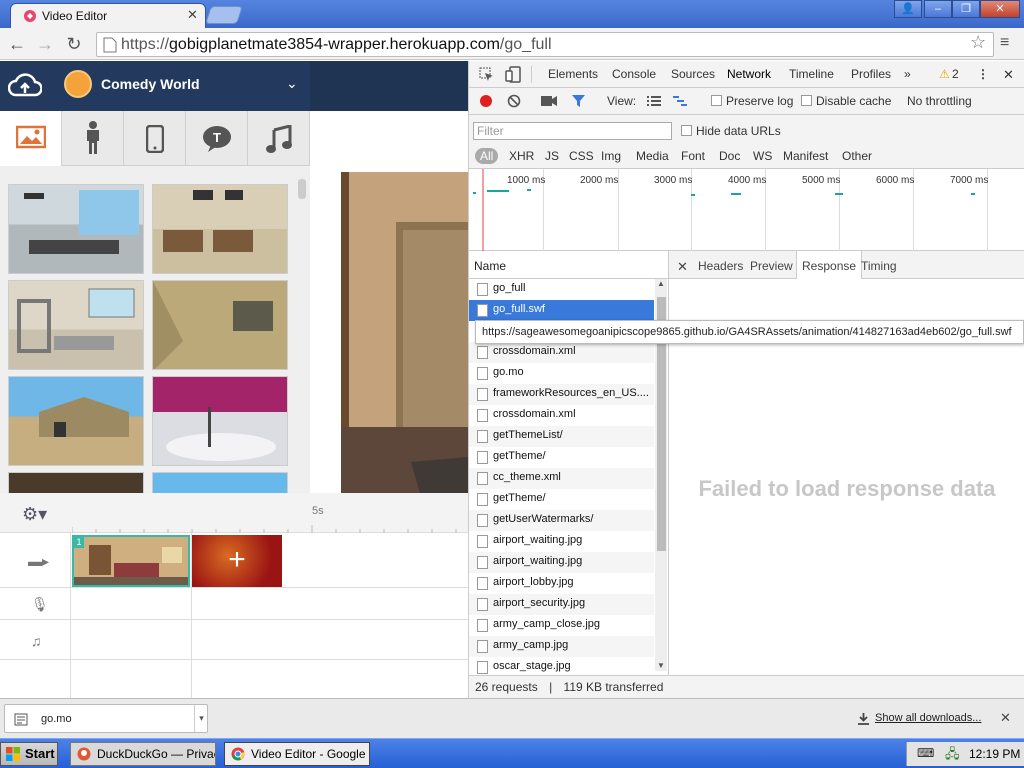 This screenshot has height=768, width=1024. What do you see at coordinates (578, 101) in the screenshot?
I see `filter-icon` at bounding box center [578, 101].